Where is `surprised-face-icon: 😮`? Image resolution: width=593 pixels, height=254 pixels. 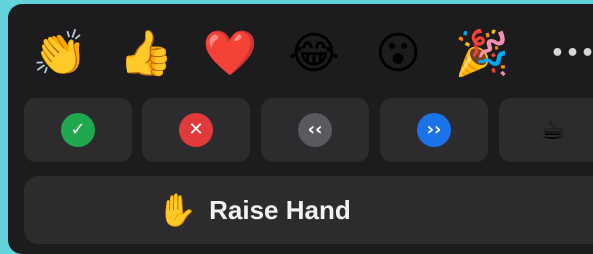 surprised-face-icon: 😮 is located at coordinates (398, 54).